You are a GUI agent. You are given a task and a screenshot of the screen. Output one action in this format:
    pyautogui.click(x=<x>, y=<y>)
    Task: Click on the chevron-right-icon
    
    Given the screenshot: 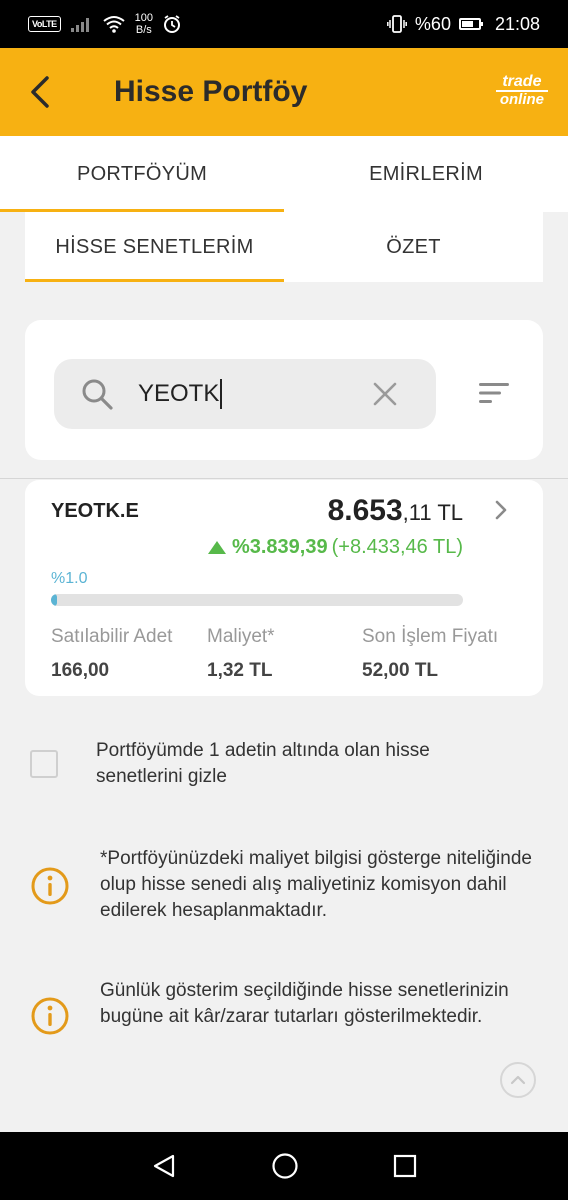 What is the action you would take?
    pyautogui.click(x=501, y=510)
    